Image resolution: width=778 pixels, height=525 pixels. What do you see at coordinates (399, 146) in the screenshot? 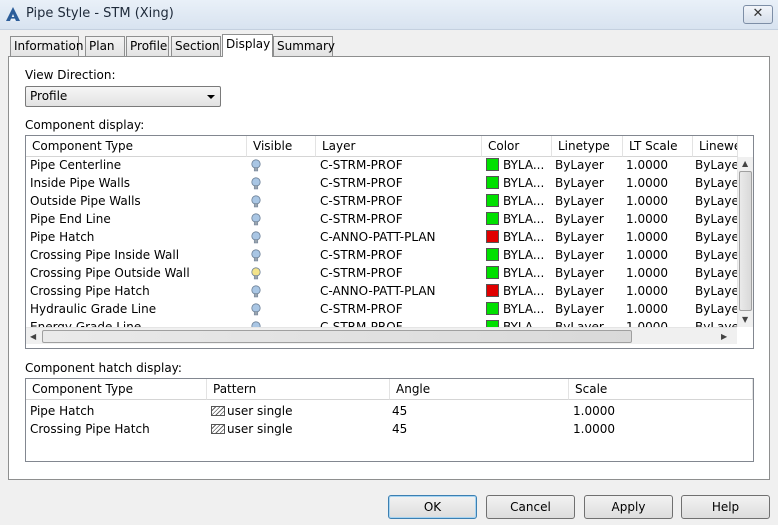
I see `col-layer: Layer` at bounding box center [399, 146].